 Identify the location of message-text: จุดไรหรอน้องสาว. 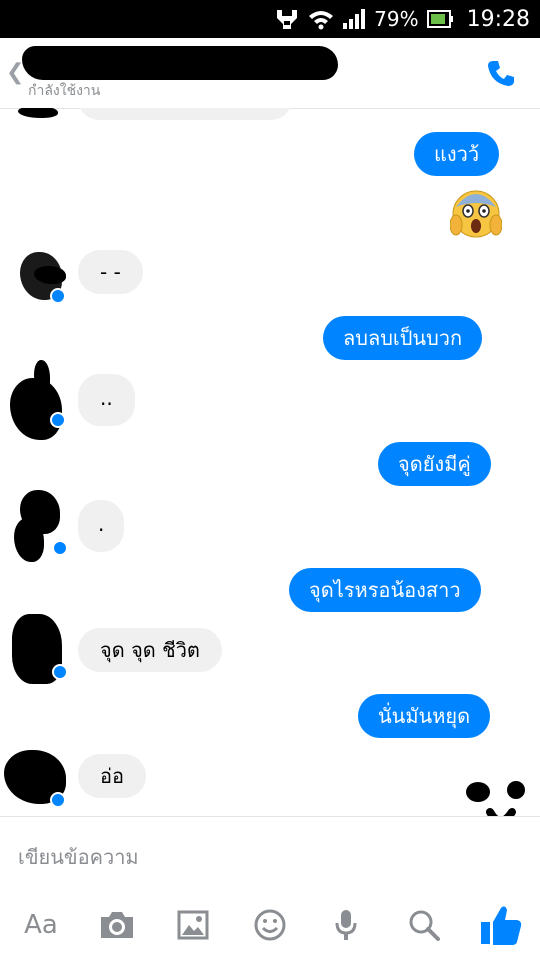
(385, 590).